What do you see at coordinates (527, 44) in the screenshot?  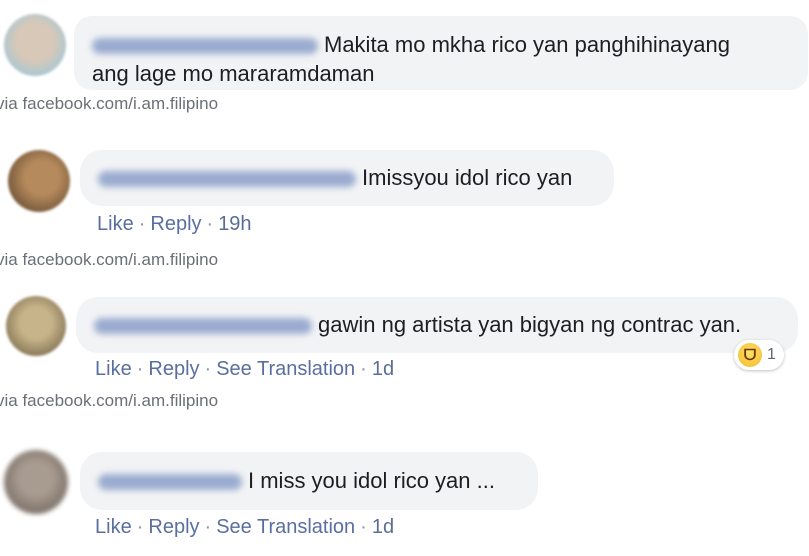 I see `comment-text: Makita mo mkha rico yan panghihinayang` at bounding box center [527, 44].